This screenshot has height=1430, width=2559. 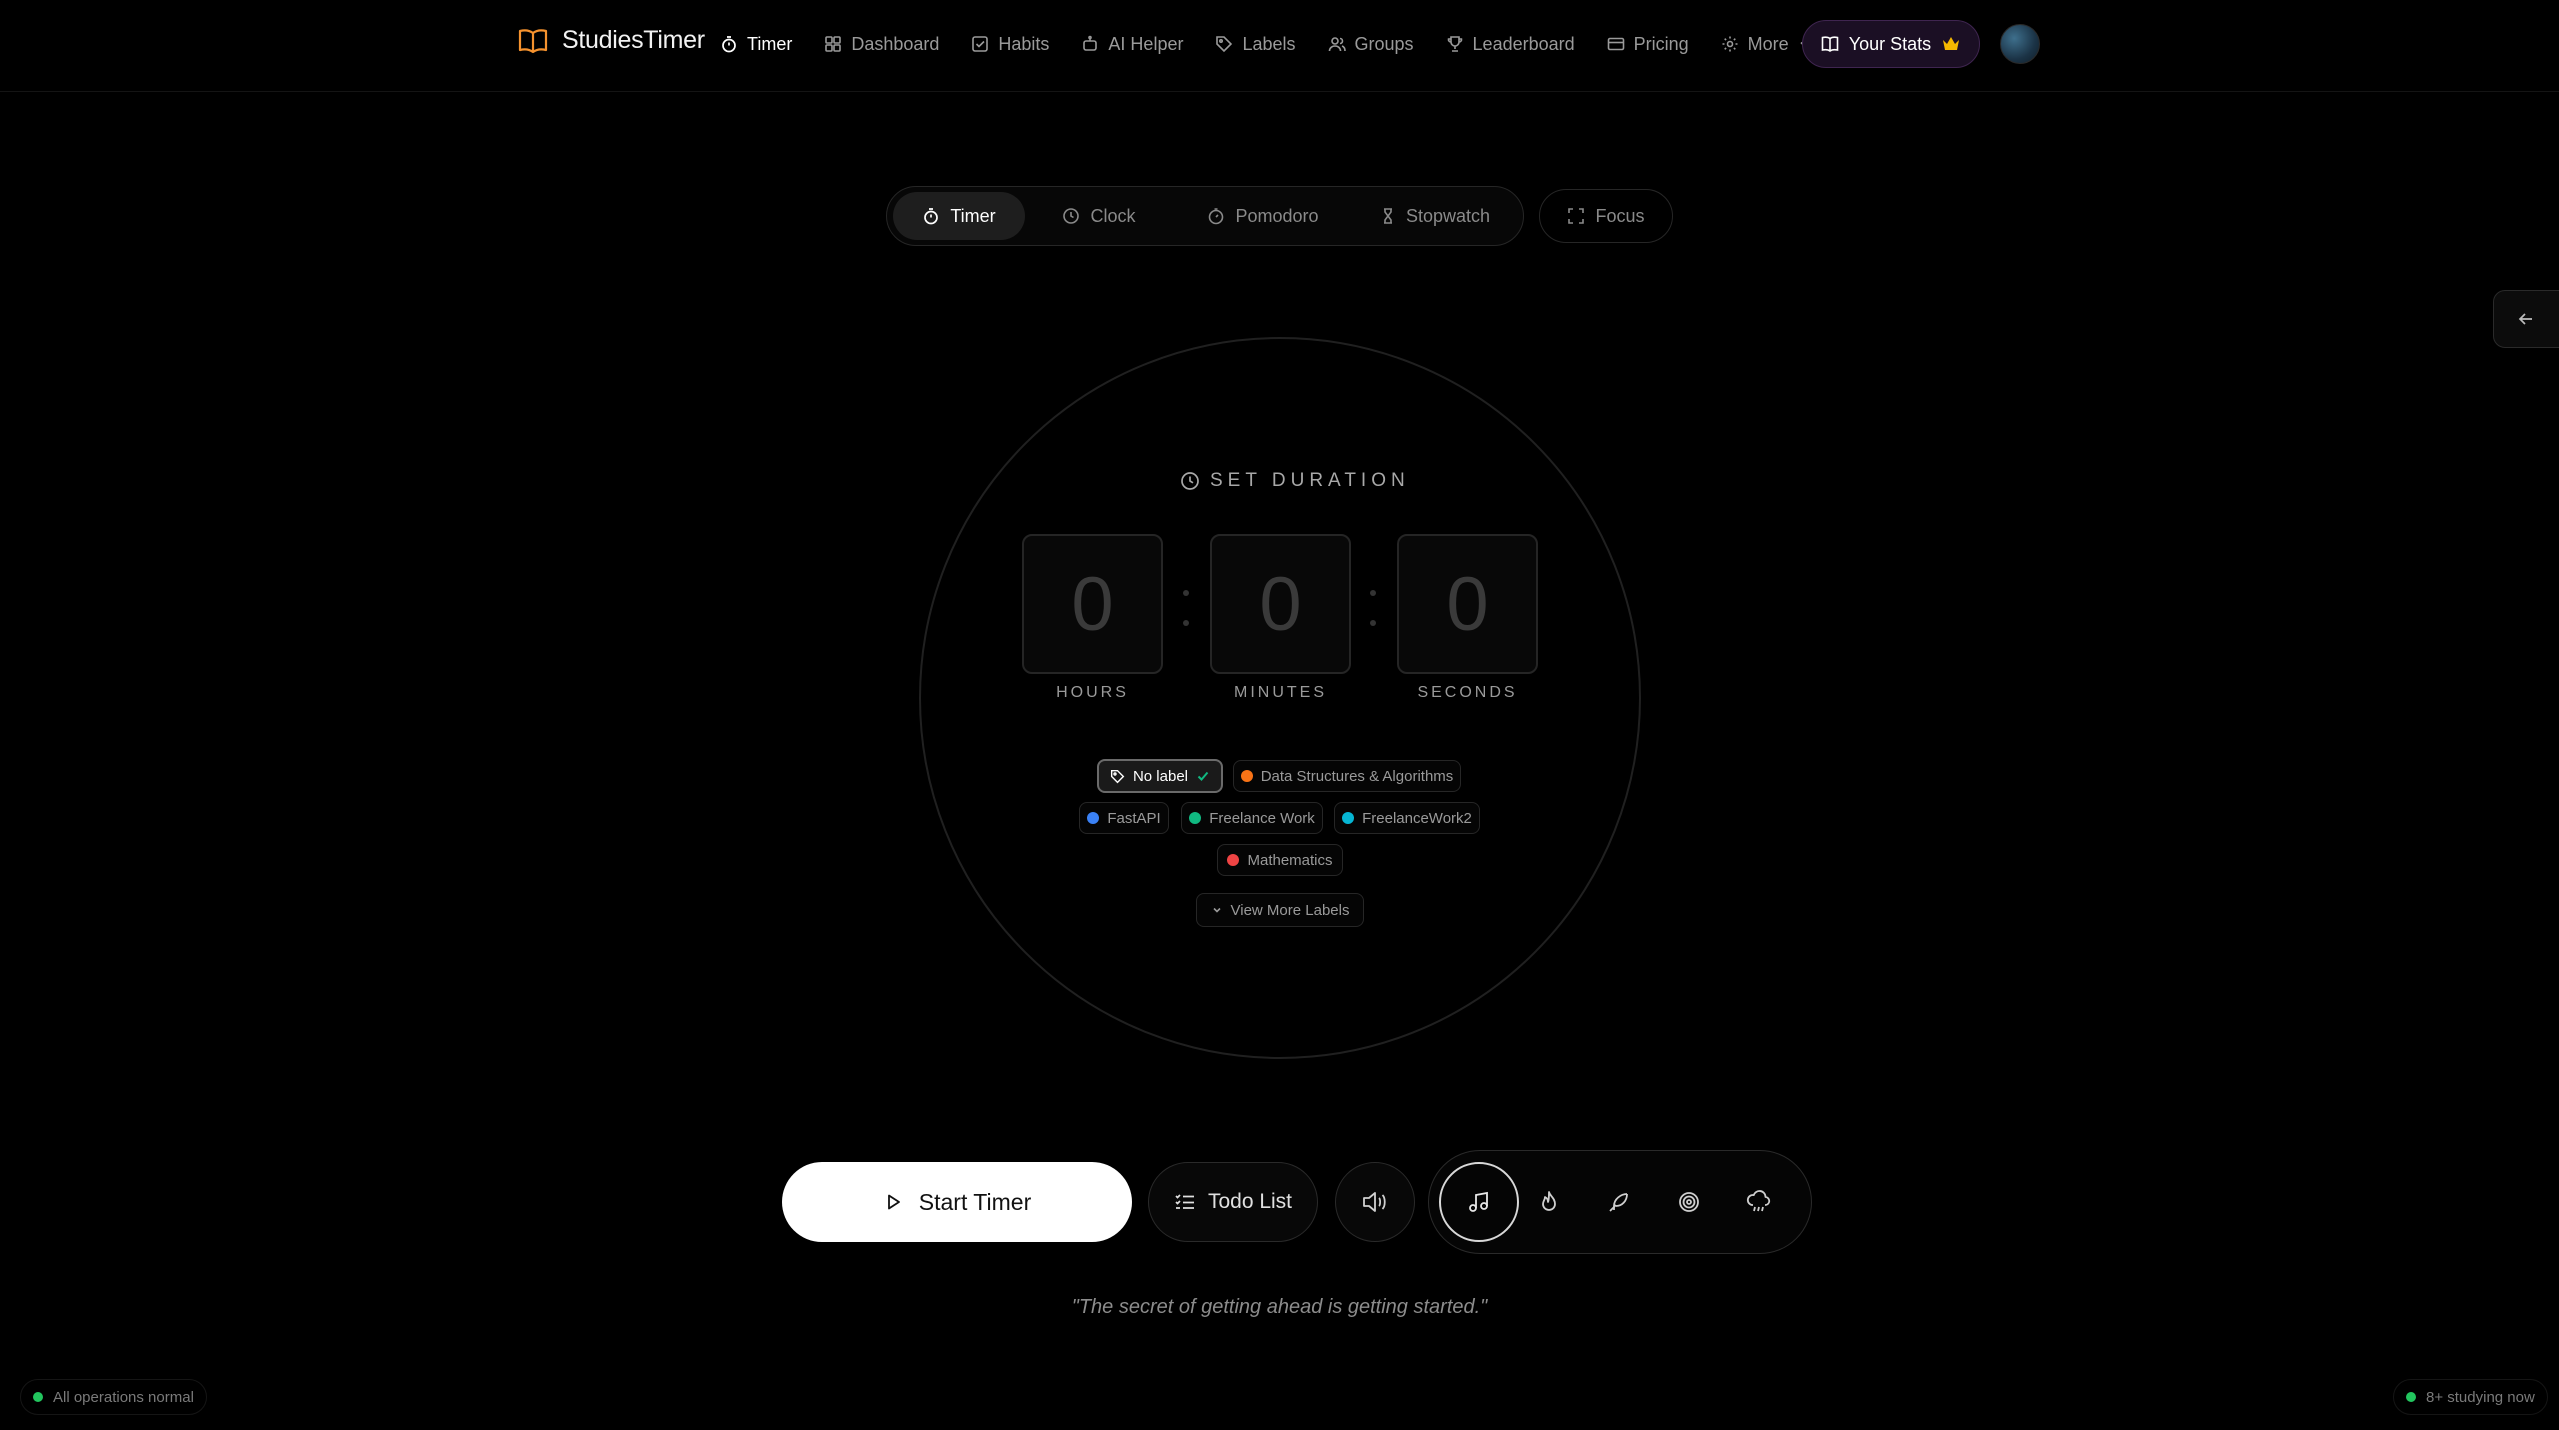 I want to click on start-timer-button: Start Timer, so click(x=957, y=1202).